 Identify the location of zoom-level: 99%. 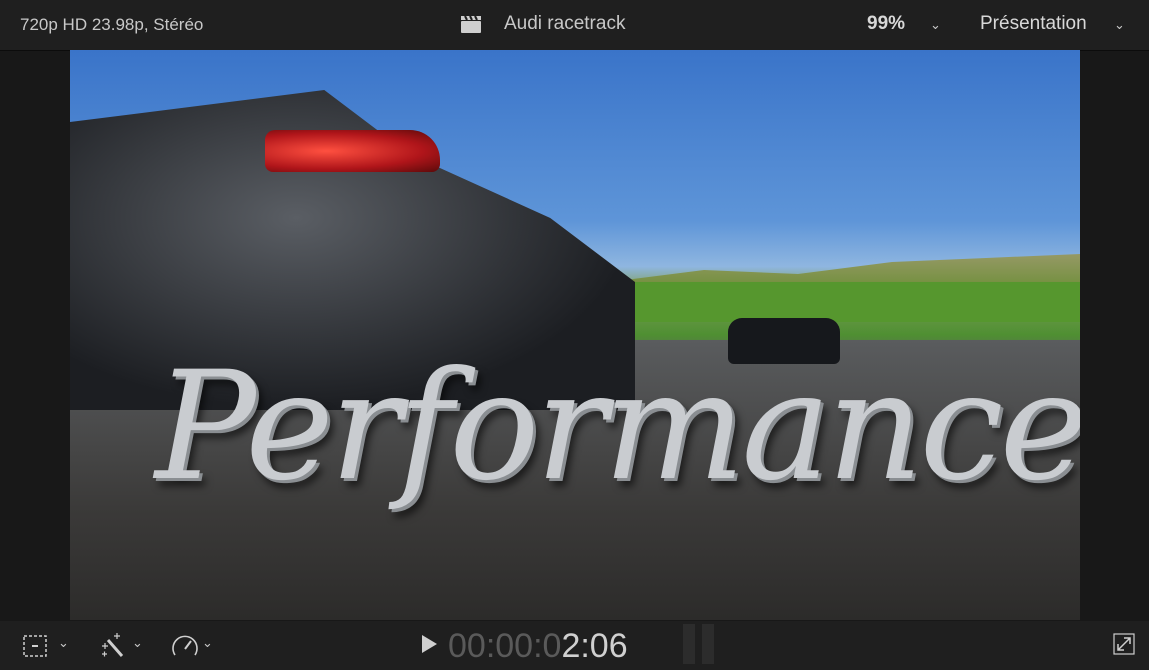
(886, 24).